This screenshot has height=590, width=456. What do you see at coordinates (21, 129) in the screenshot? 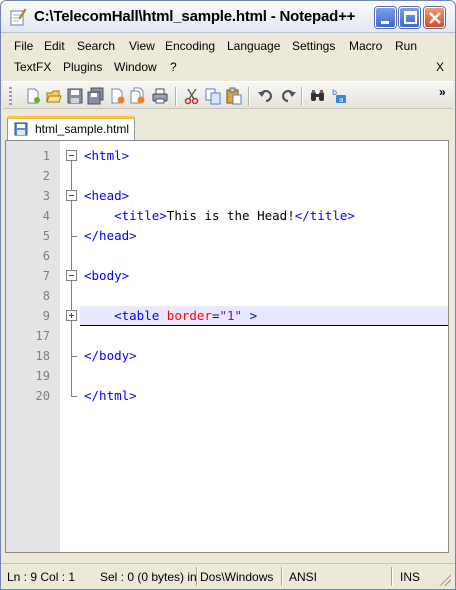
I see `saved-file-icon` at bounding box center [21, 129].